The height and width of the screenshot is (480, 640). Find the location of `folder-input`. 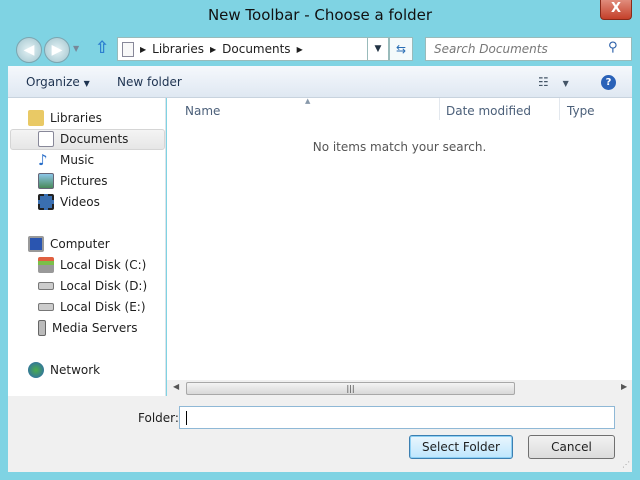

folder-input is located at coordinates (397, 417).